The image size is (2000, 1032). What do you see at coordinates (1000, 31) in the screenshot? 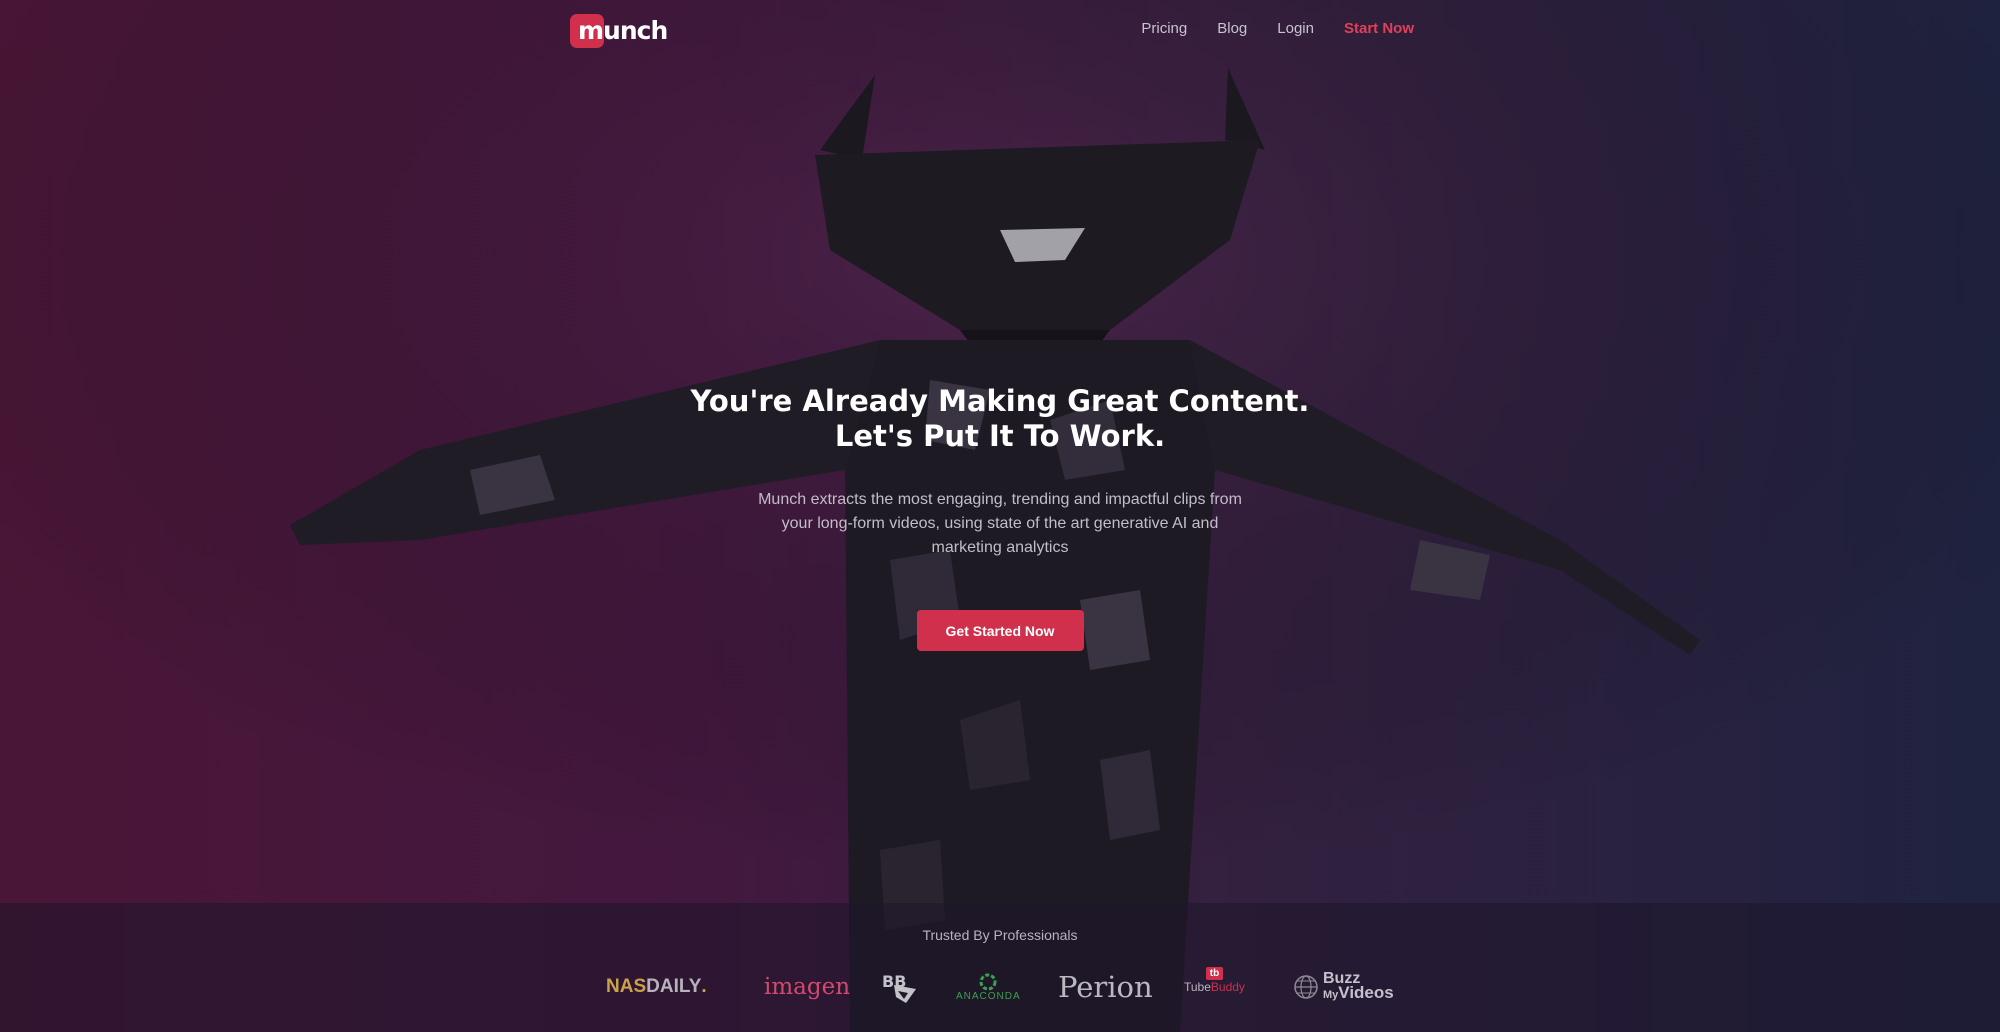
I see `top-navigation: munch Pricing Blog Login Start Now` at bounding box center [1000, 31].